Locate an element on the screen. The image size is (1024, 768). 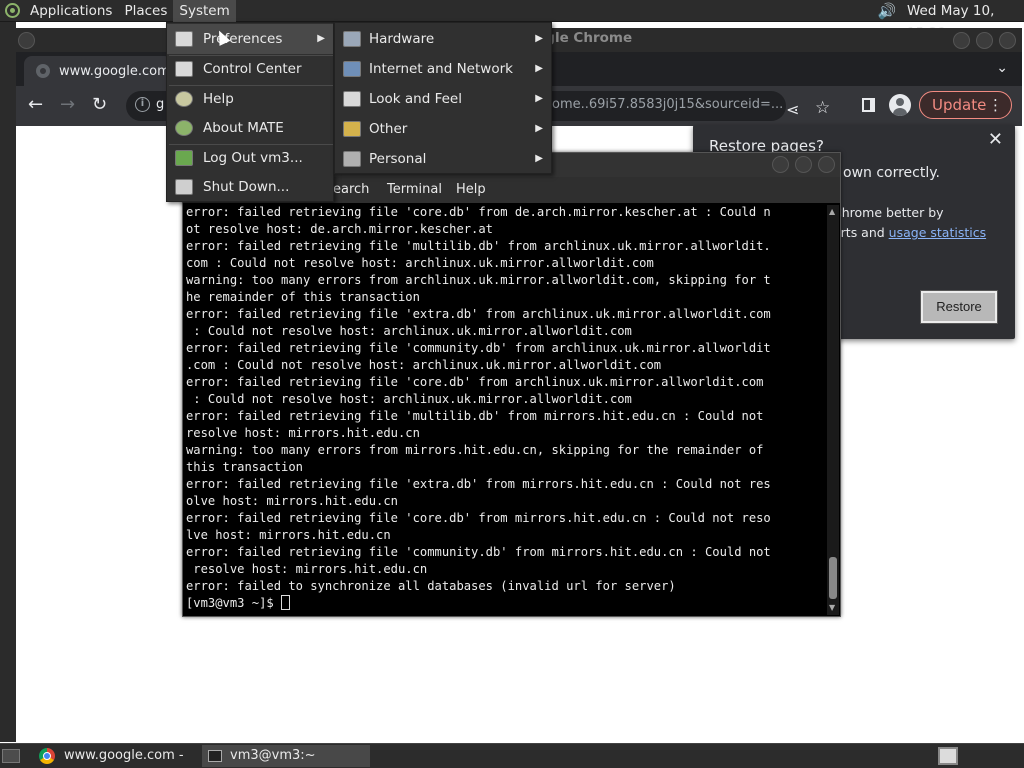
personal-icon is located at coordinates (352, 159).